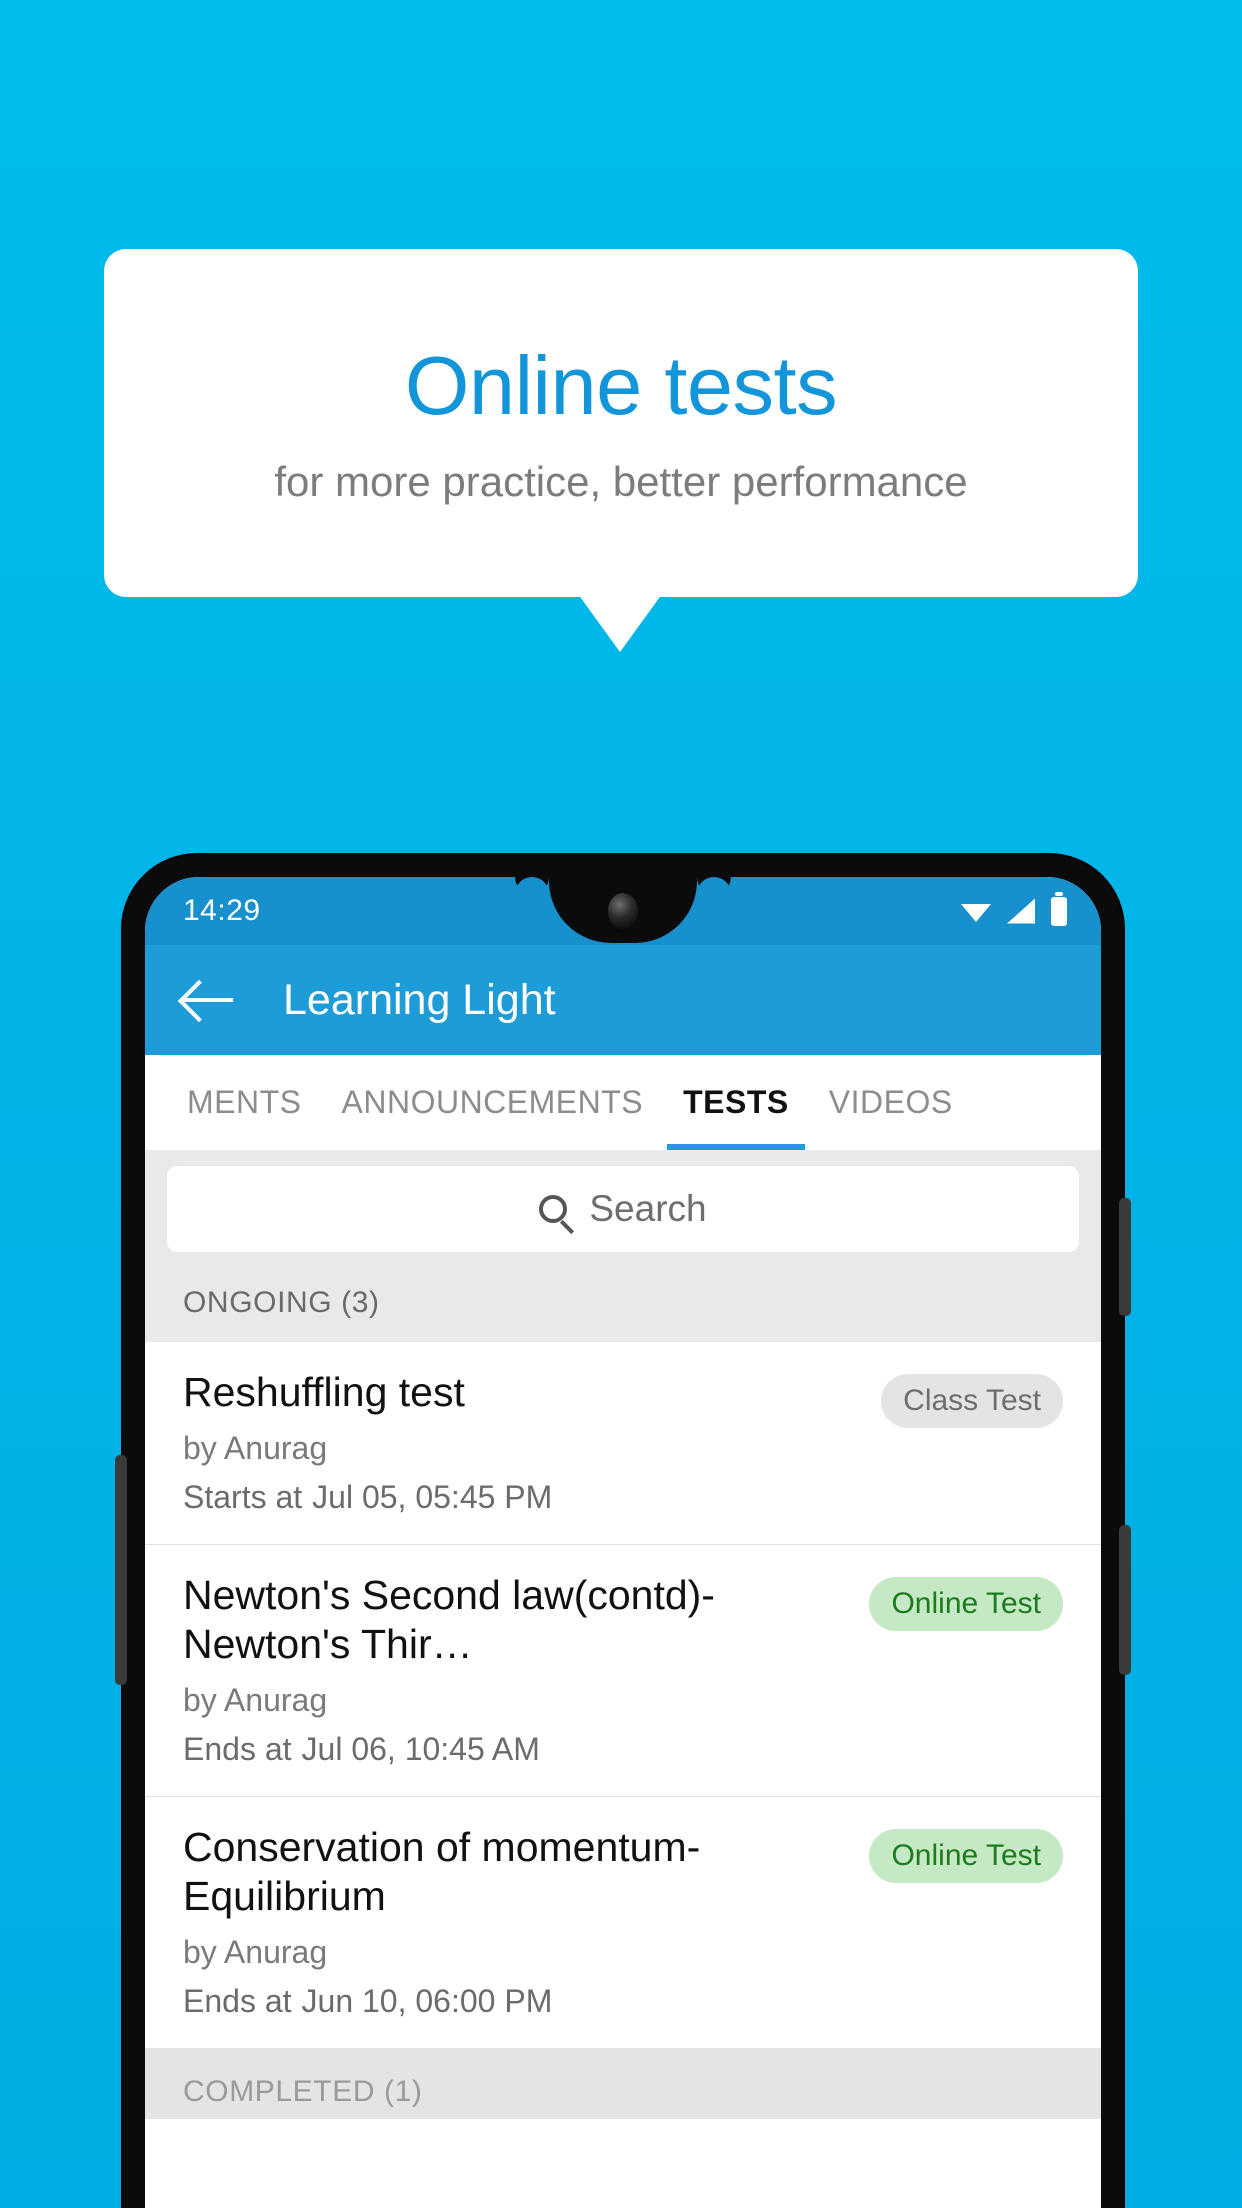  Describe the element at coordinates (623, 1307) in the screenshot. I see `section-header-ongoing: ONGOING (3)` at that location.